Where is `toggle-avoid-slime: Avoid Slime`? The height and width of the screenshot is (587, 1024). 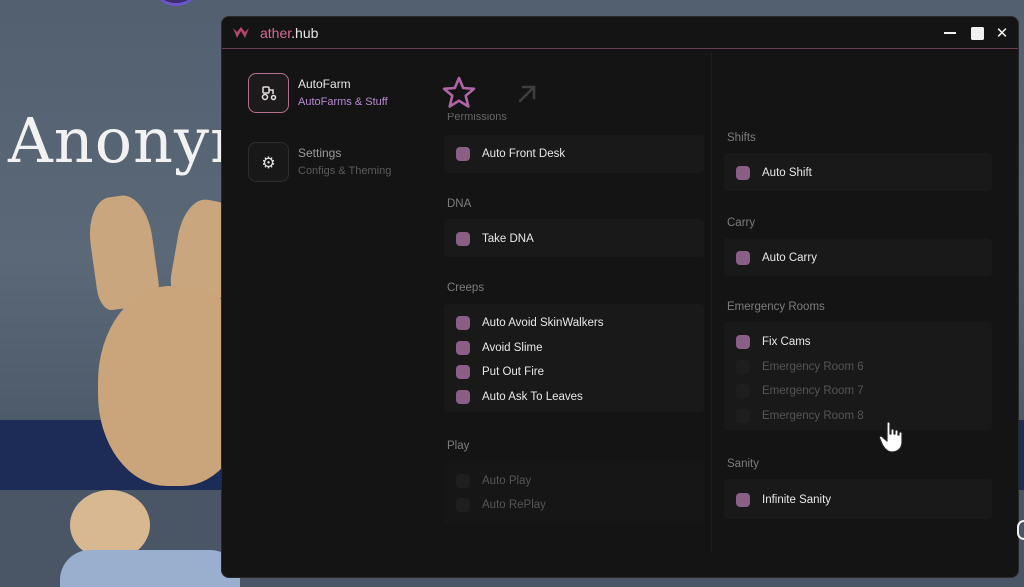
toggle-avoid-slime: Avoid Slime is located at coordinates (499, 348).